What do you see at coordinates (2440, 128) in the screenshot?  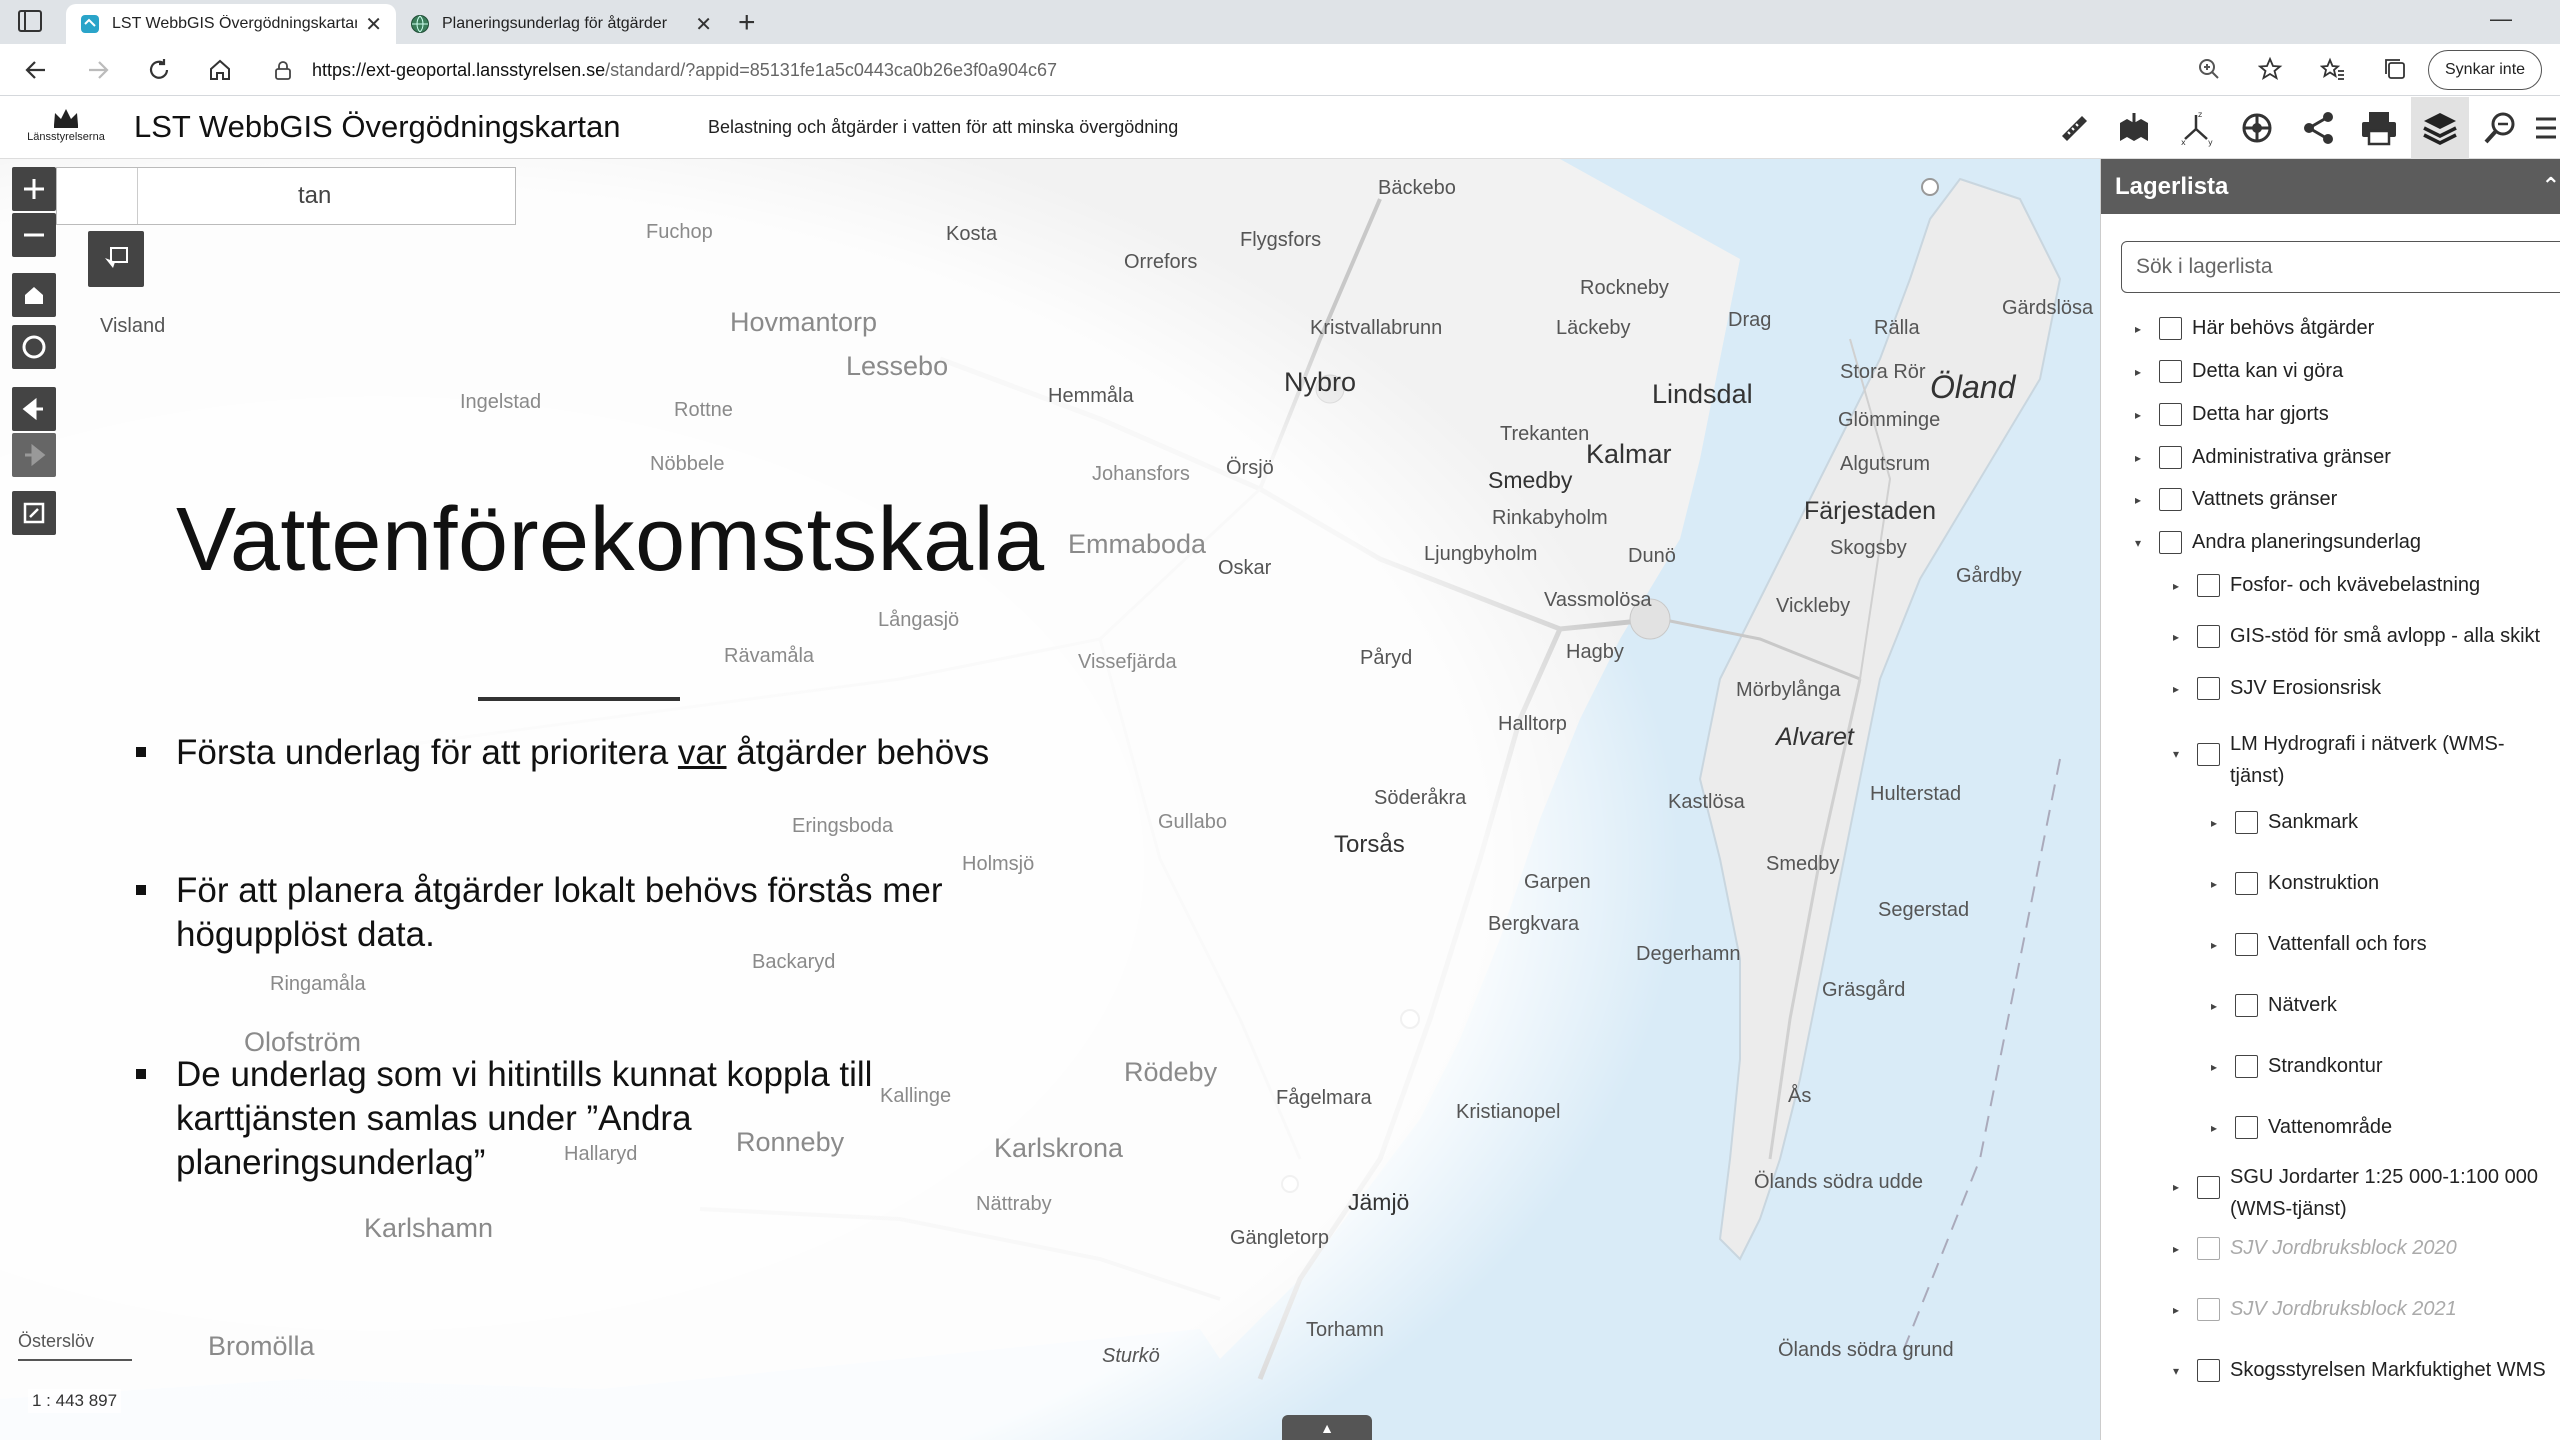 I see `layers-icon` at bounding box center [2440, 128].